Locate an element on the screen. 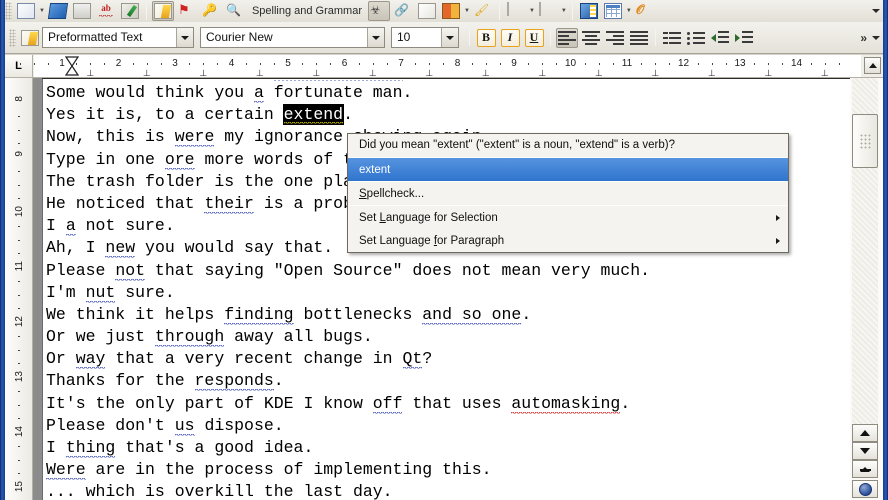 The height and width of the screenshot is (500, 888). frame-icon is located at coordinates (589, 11).